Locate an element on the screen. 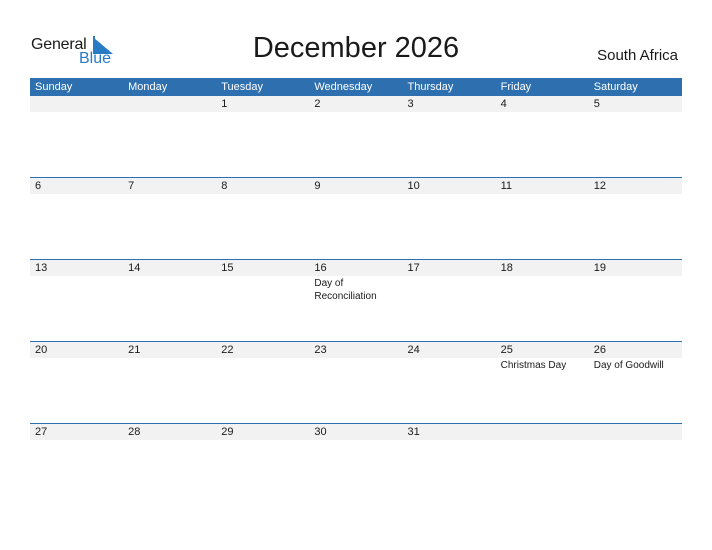 The image size is (712, 550). day-number: 5 is located at coordinates (596, 104).